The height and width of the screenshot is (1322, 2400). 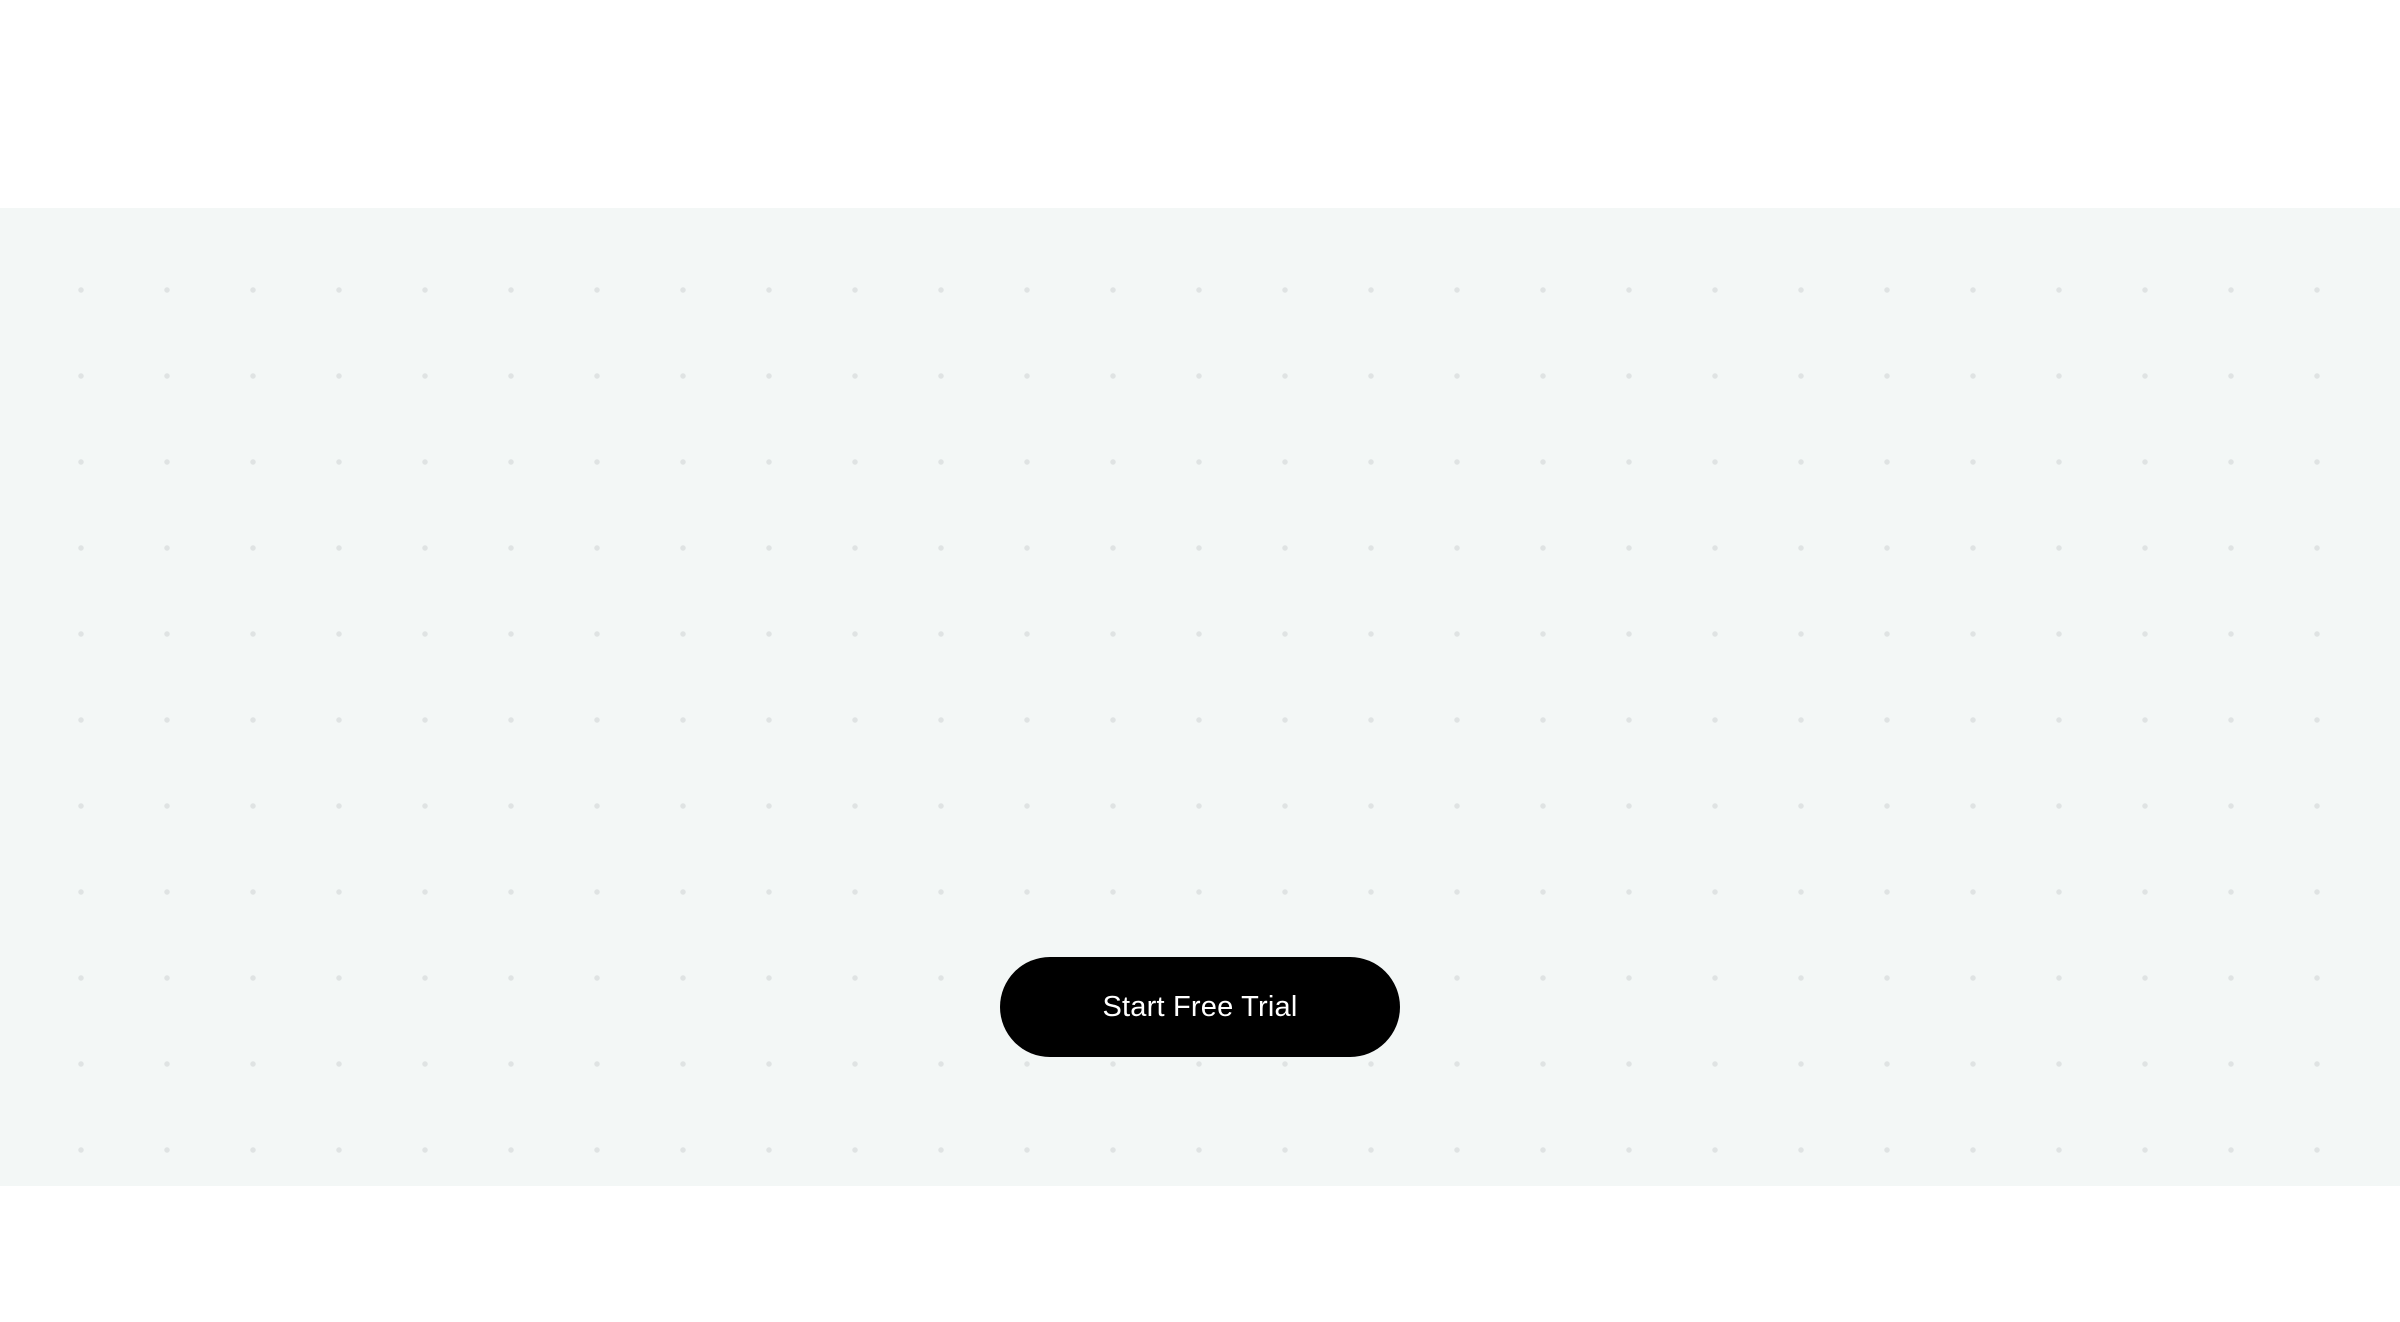 I want to click on bottom-blank-area, so click(x=1200, y=1254).